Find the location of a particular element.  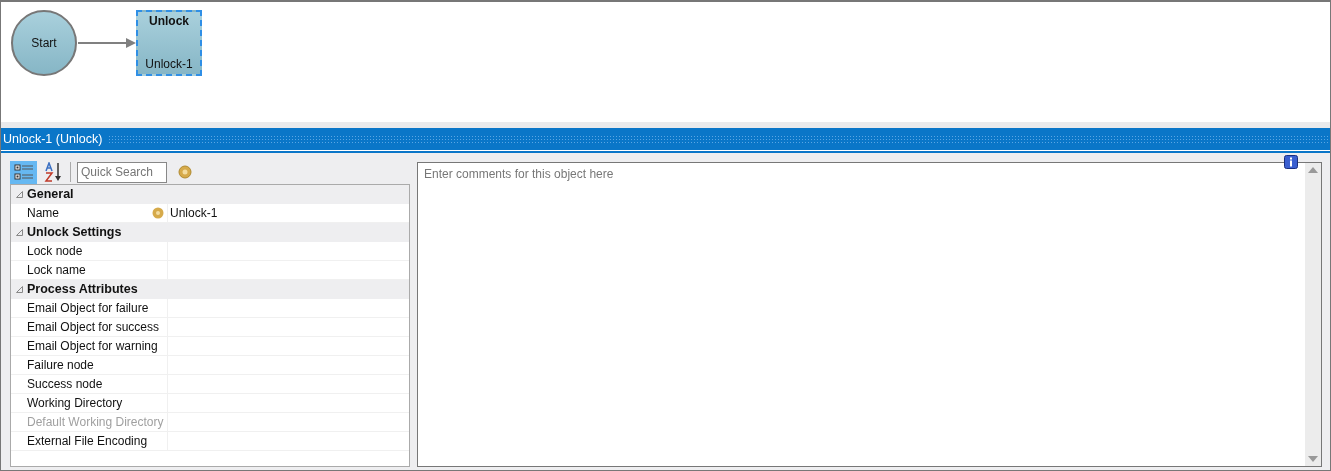

property-name: Lock node is located at coordinates (55, 251).